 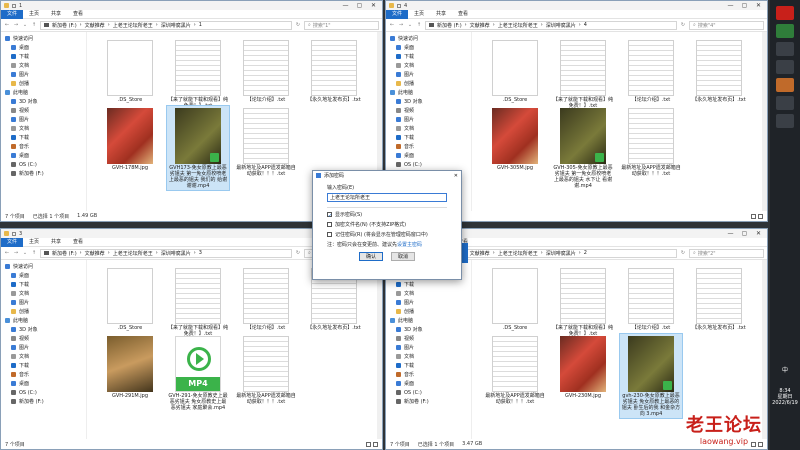 What do you see at coordinates (515, 139) in the screenshot?
I see `file-item: GVH-305M.jpg` at bounding box center [515, 139].